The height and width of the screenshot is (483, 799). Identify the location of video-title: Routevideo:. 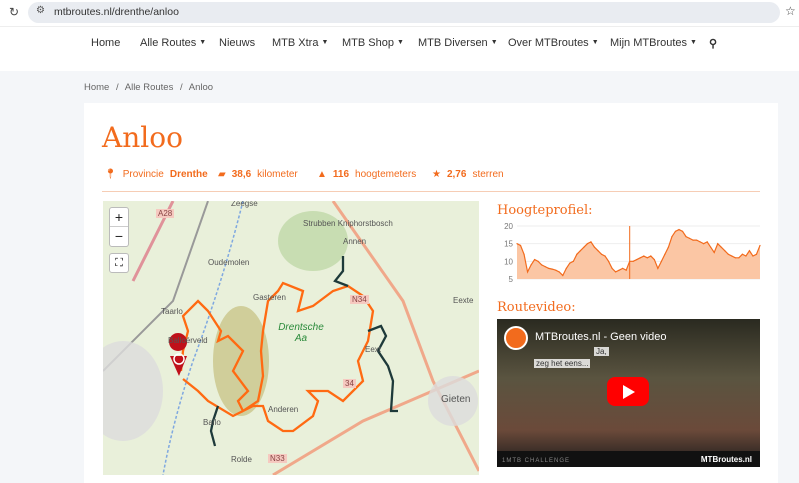
(536, 307).